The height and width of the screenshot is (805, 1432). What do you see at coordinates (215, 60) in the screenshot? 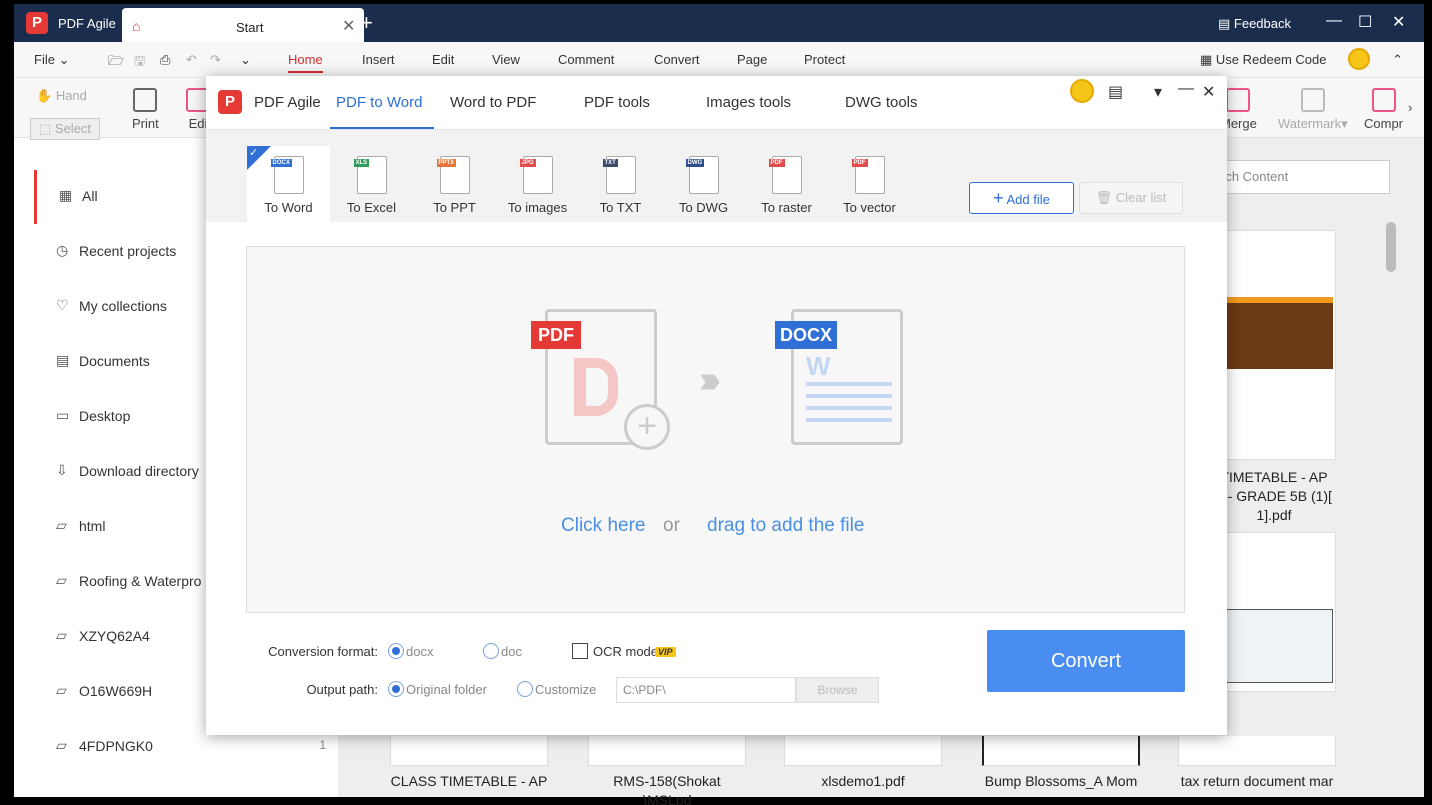
I see `redo-icon: ↷` at bounding box center [215, 60].